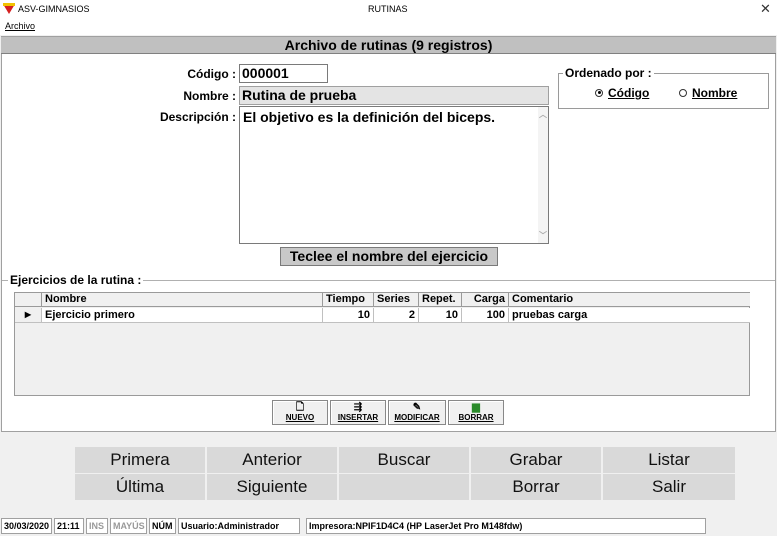 This screenshot has width=777, height=536. Describe the element at coordinates (369, 117) in the screenshot. I see `descripcion-text: El objetivo es la definición del biceps.` at that location.